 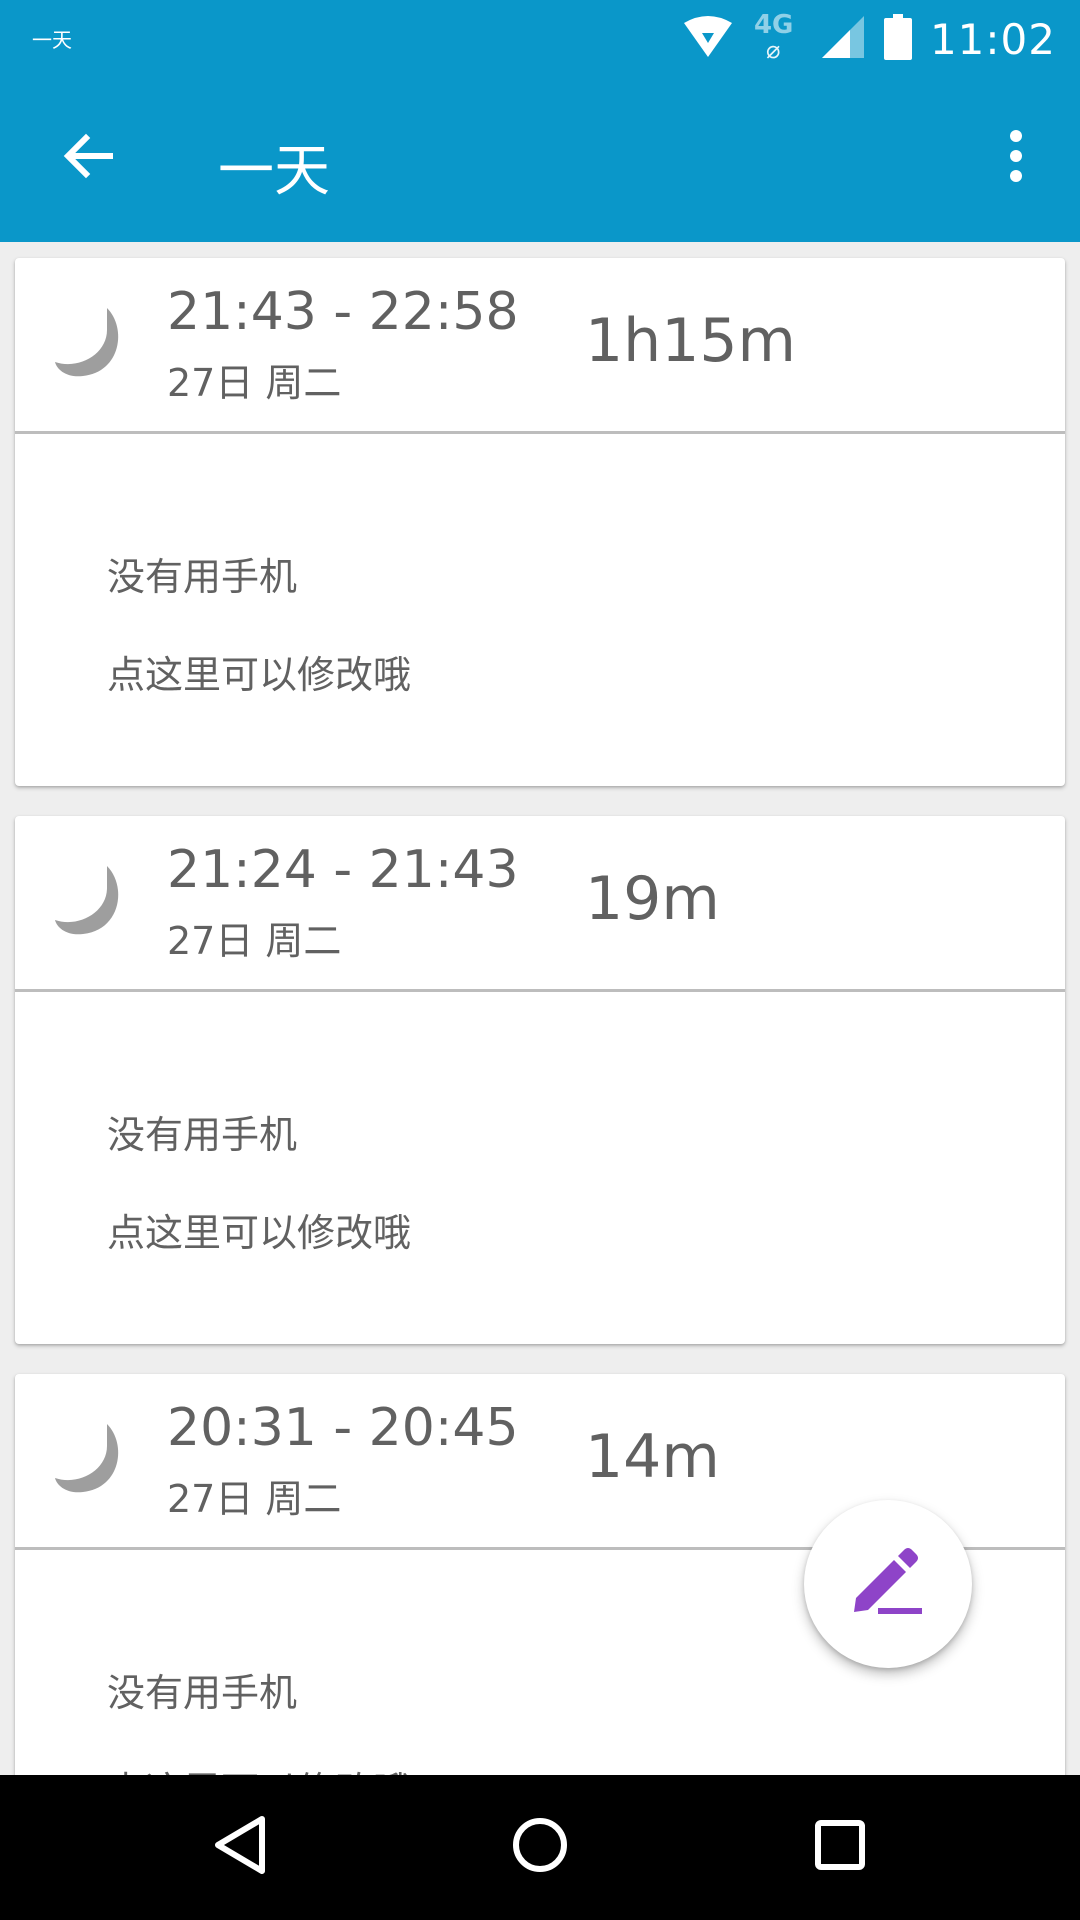 I want to click on record-header: 21:43 - 22:58 27日 周二 1h15m, so click(x=540, y=346).